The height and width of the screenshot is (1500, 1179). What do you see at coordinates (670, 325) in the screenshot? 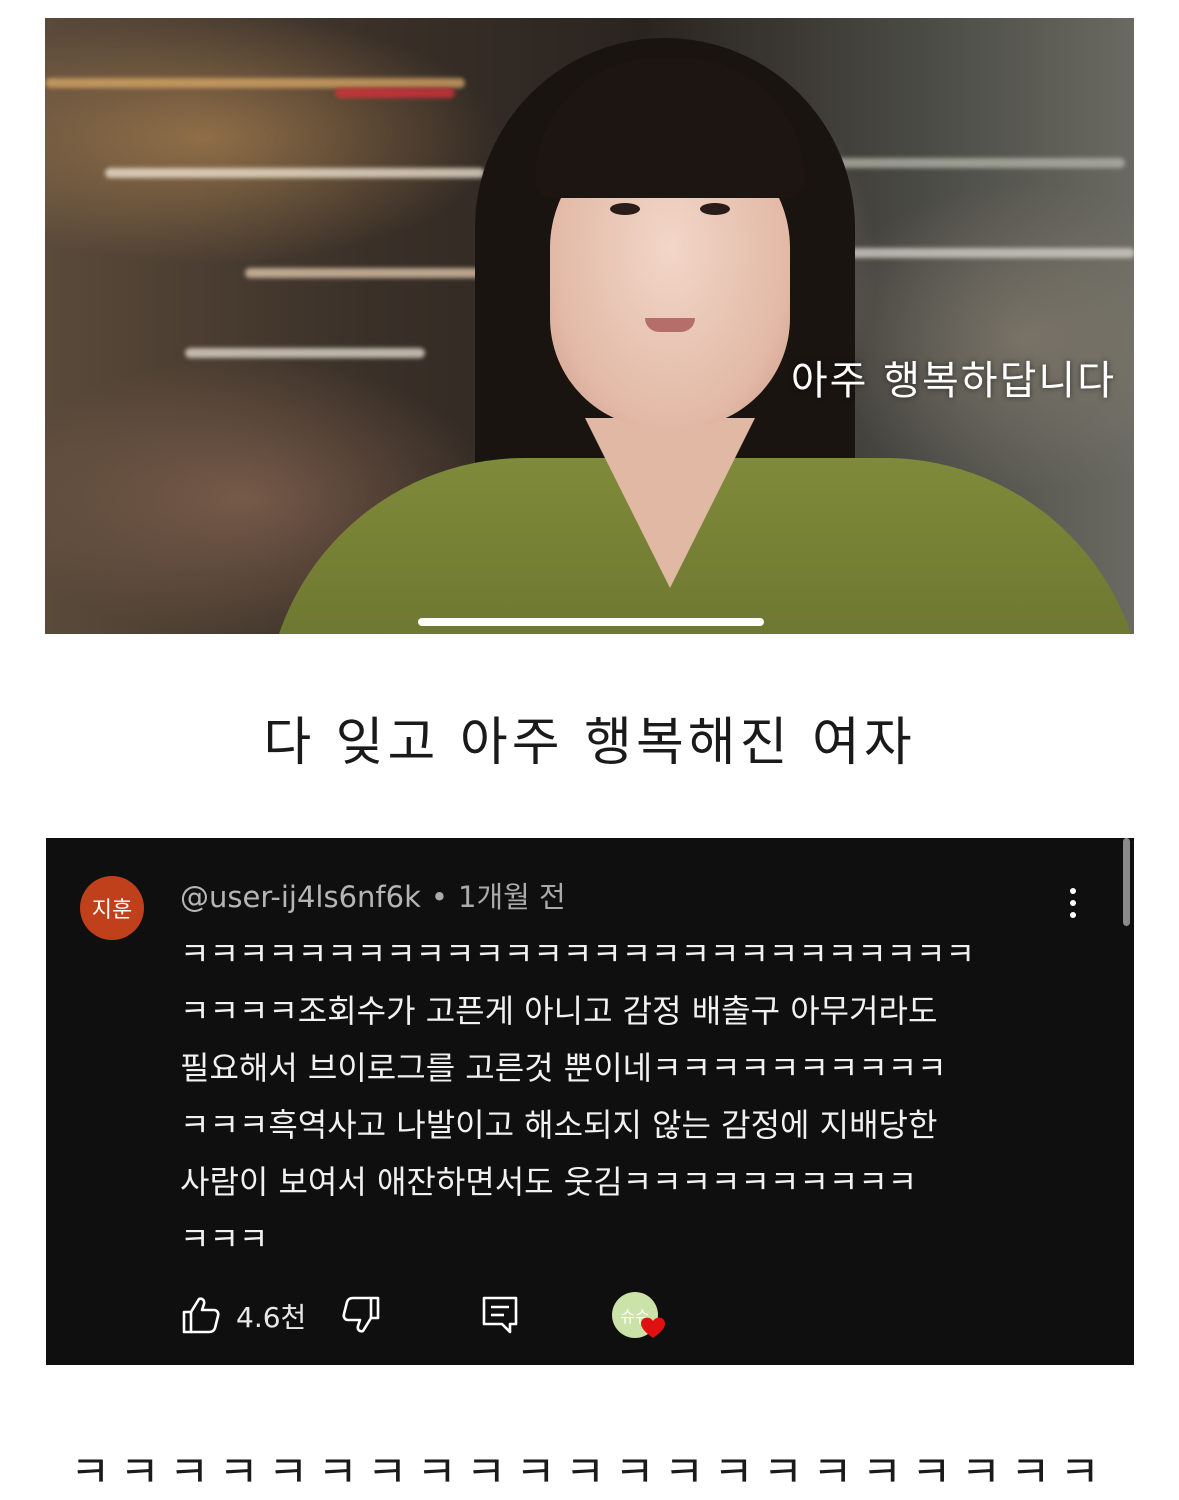
I see `smile` at bounding box center [670, 325].